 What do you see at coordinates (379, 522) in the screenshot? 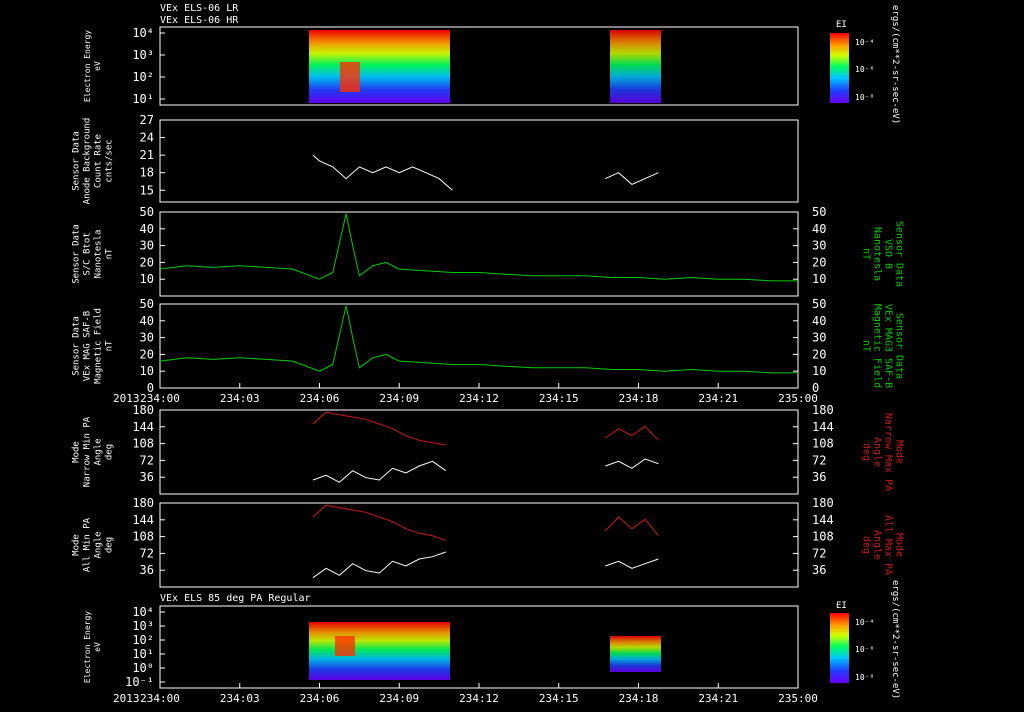
I see `series-line-p5-s1-seg0` at bounding box center [379, 522].